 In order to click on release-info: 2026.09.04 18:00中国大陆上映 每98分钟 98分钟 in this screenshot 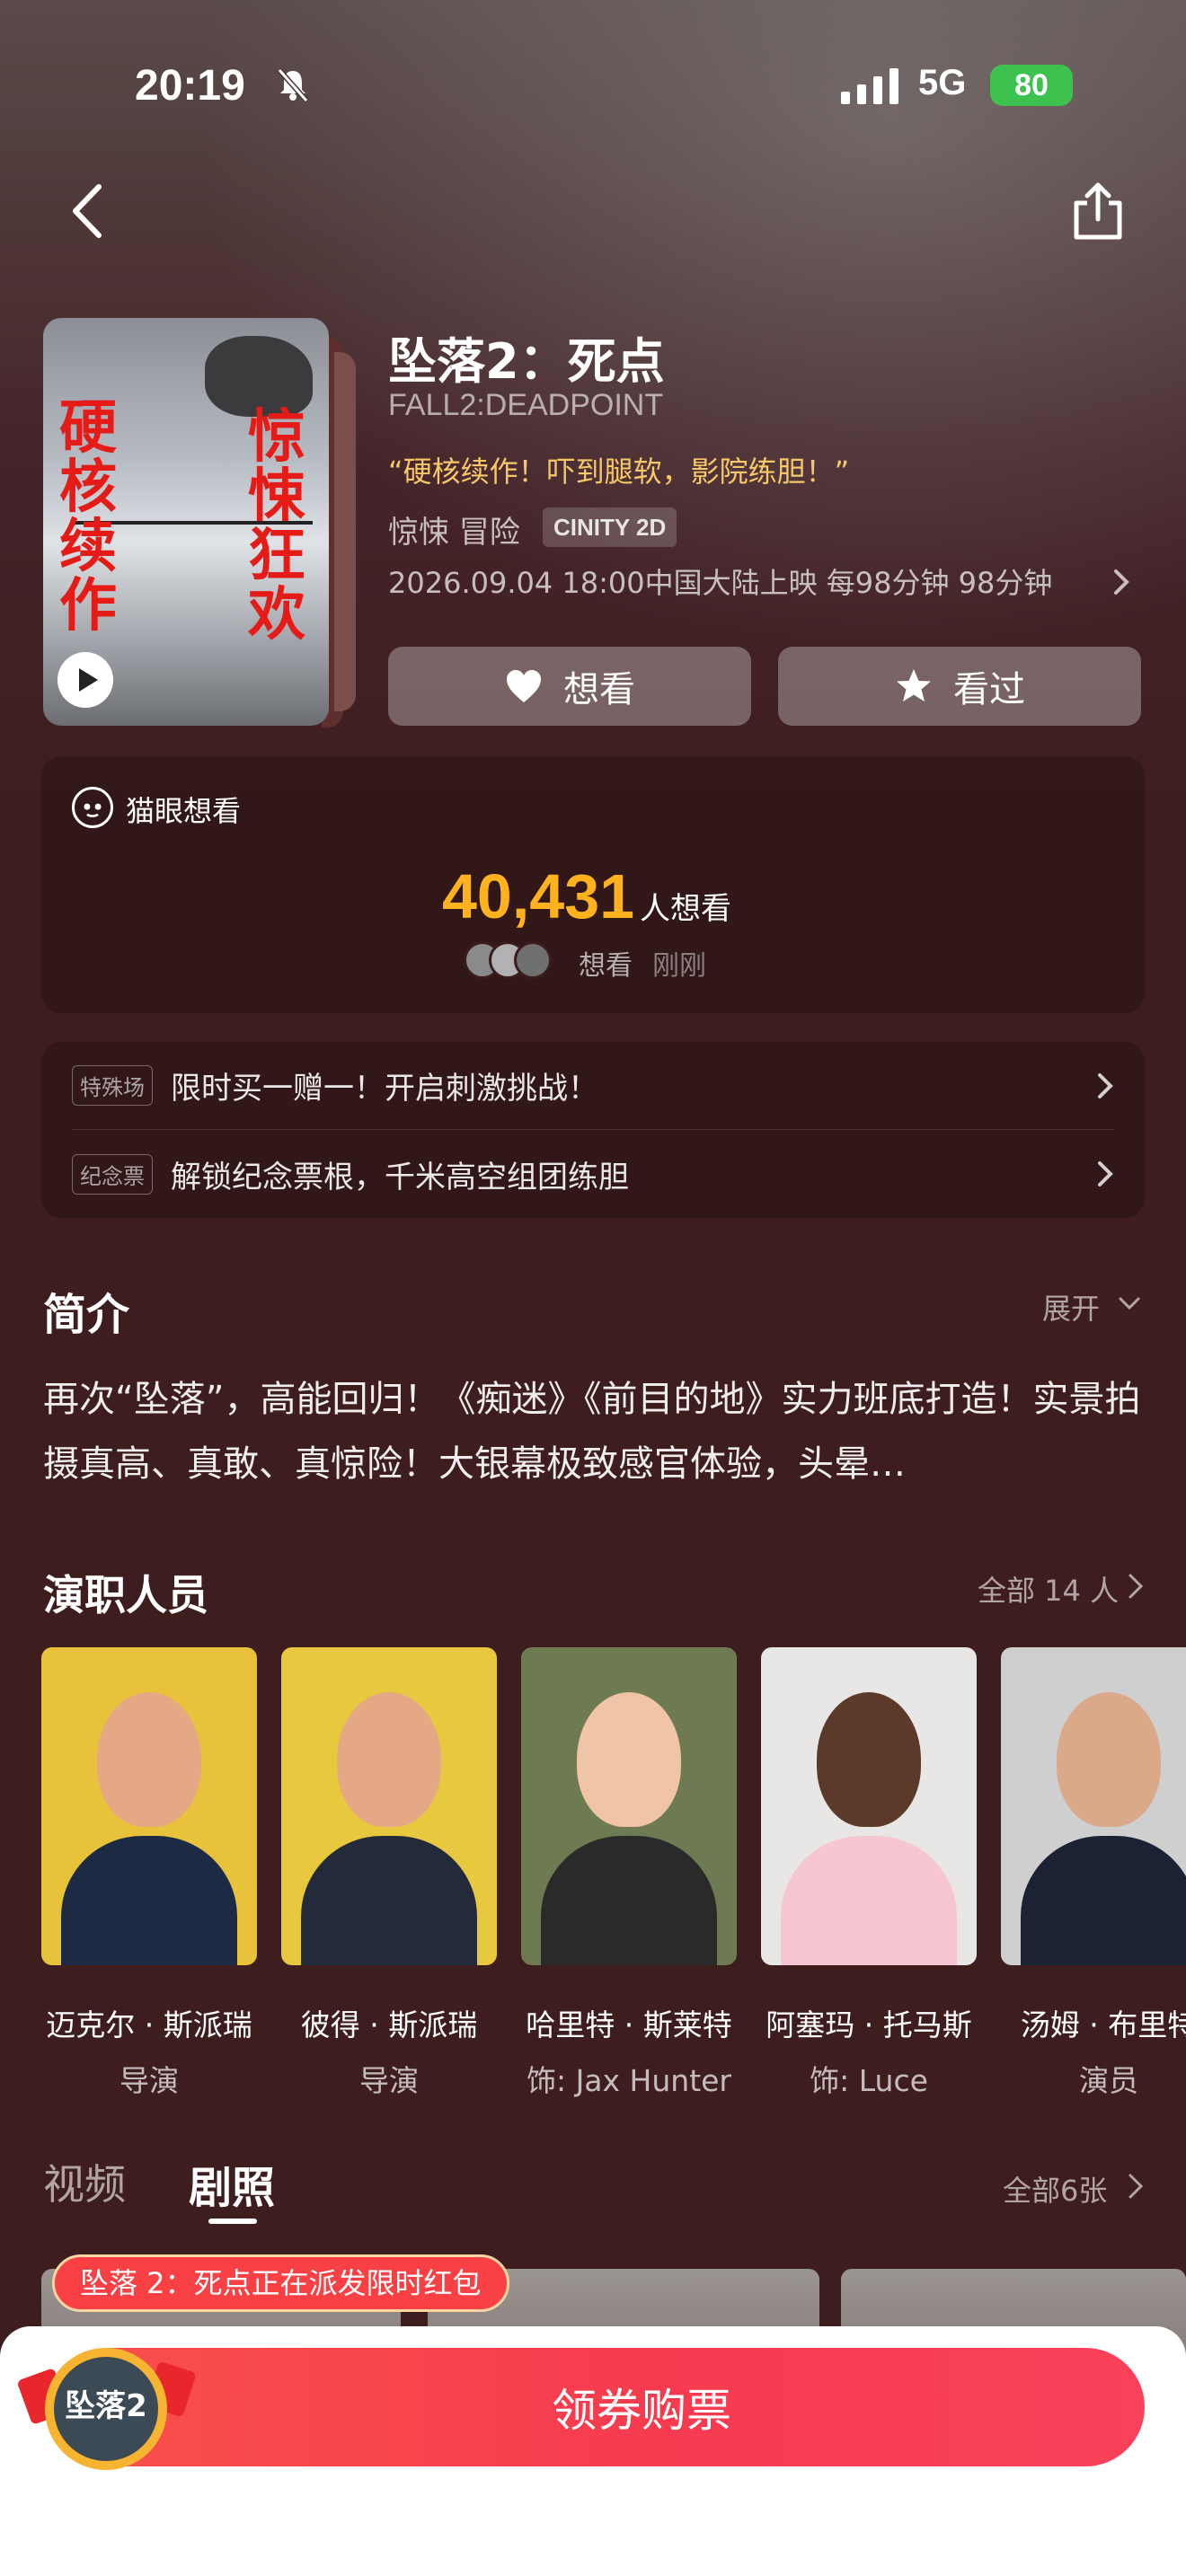, I will do `click(720, 581)`.